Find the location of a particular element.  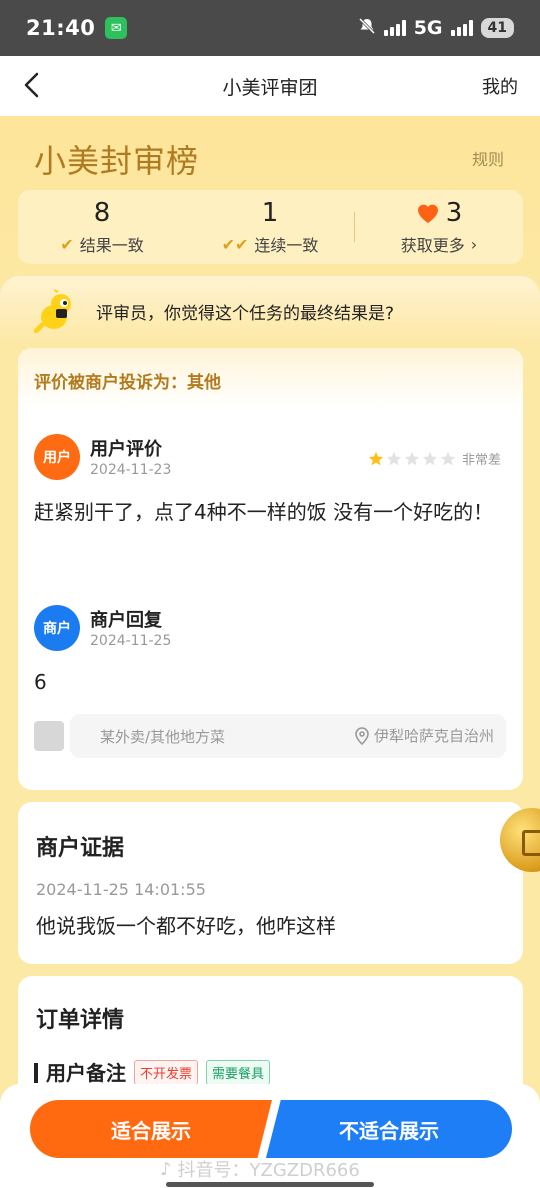

kangaroo-mascot-icon is located at coordinates (55, 311).